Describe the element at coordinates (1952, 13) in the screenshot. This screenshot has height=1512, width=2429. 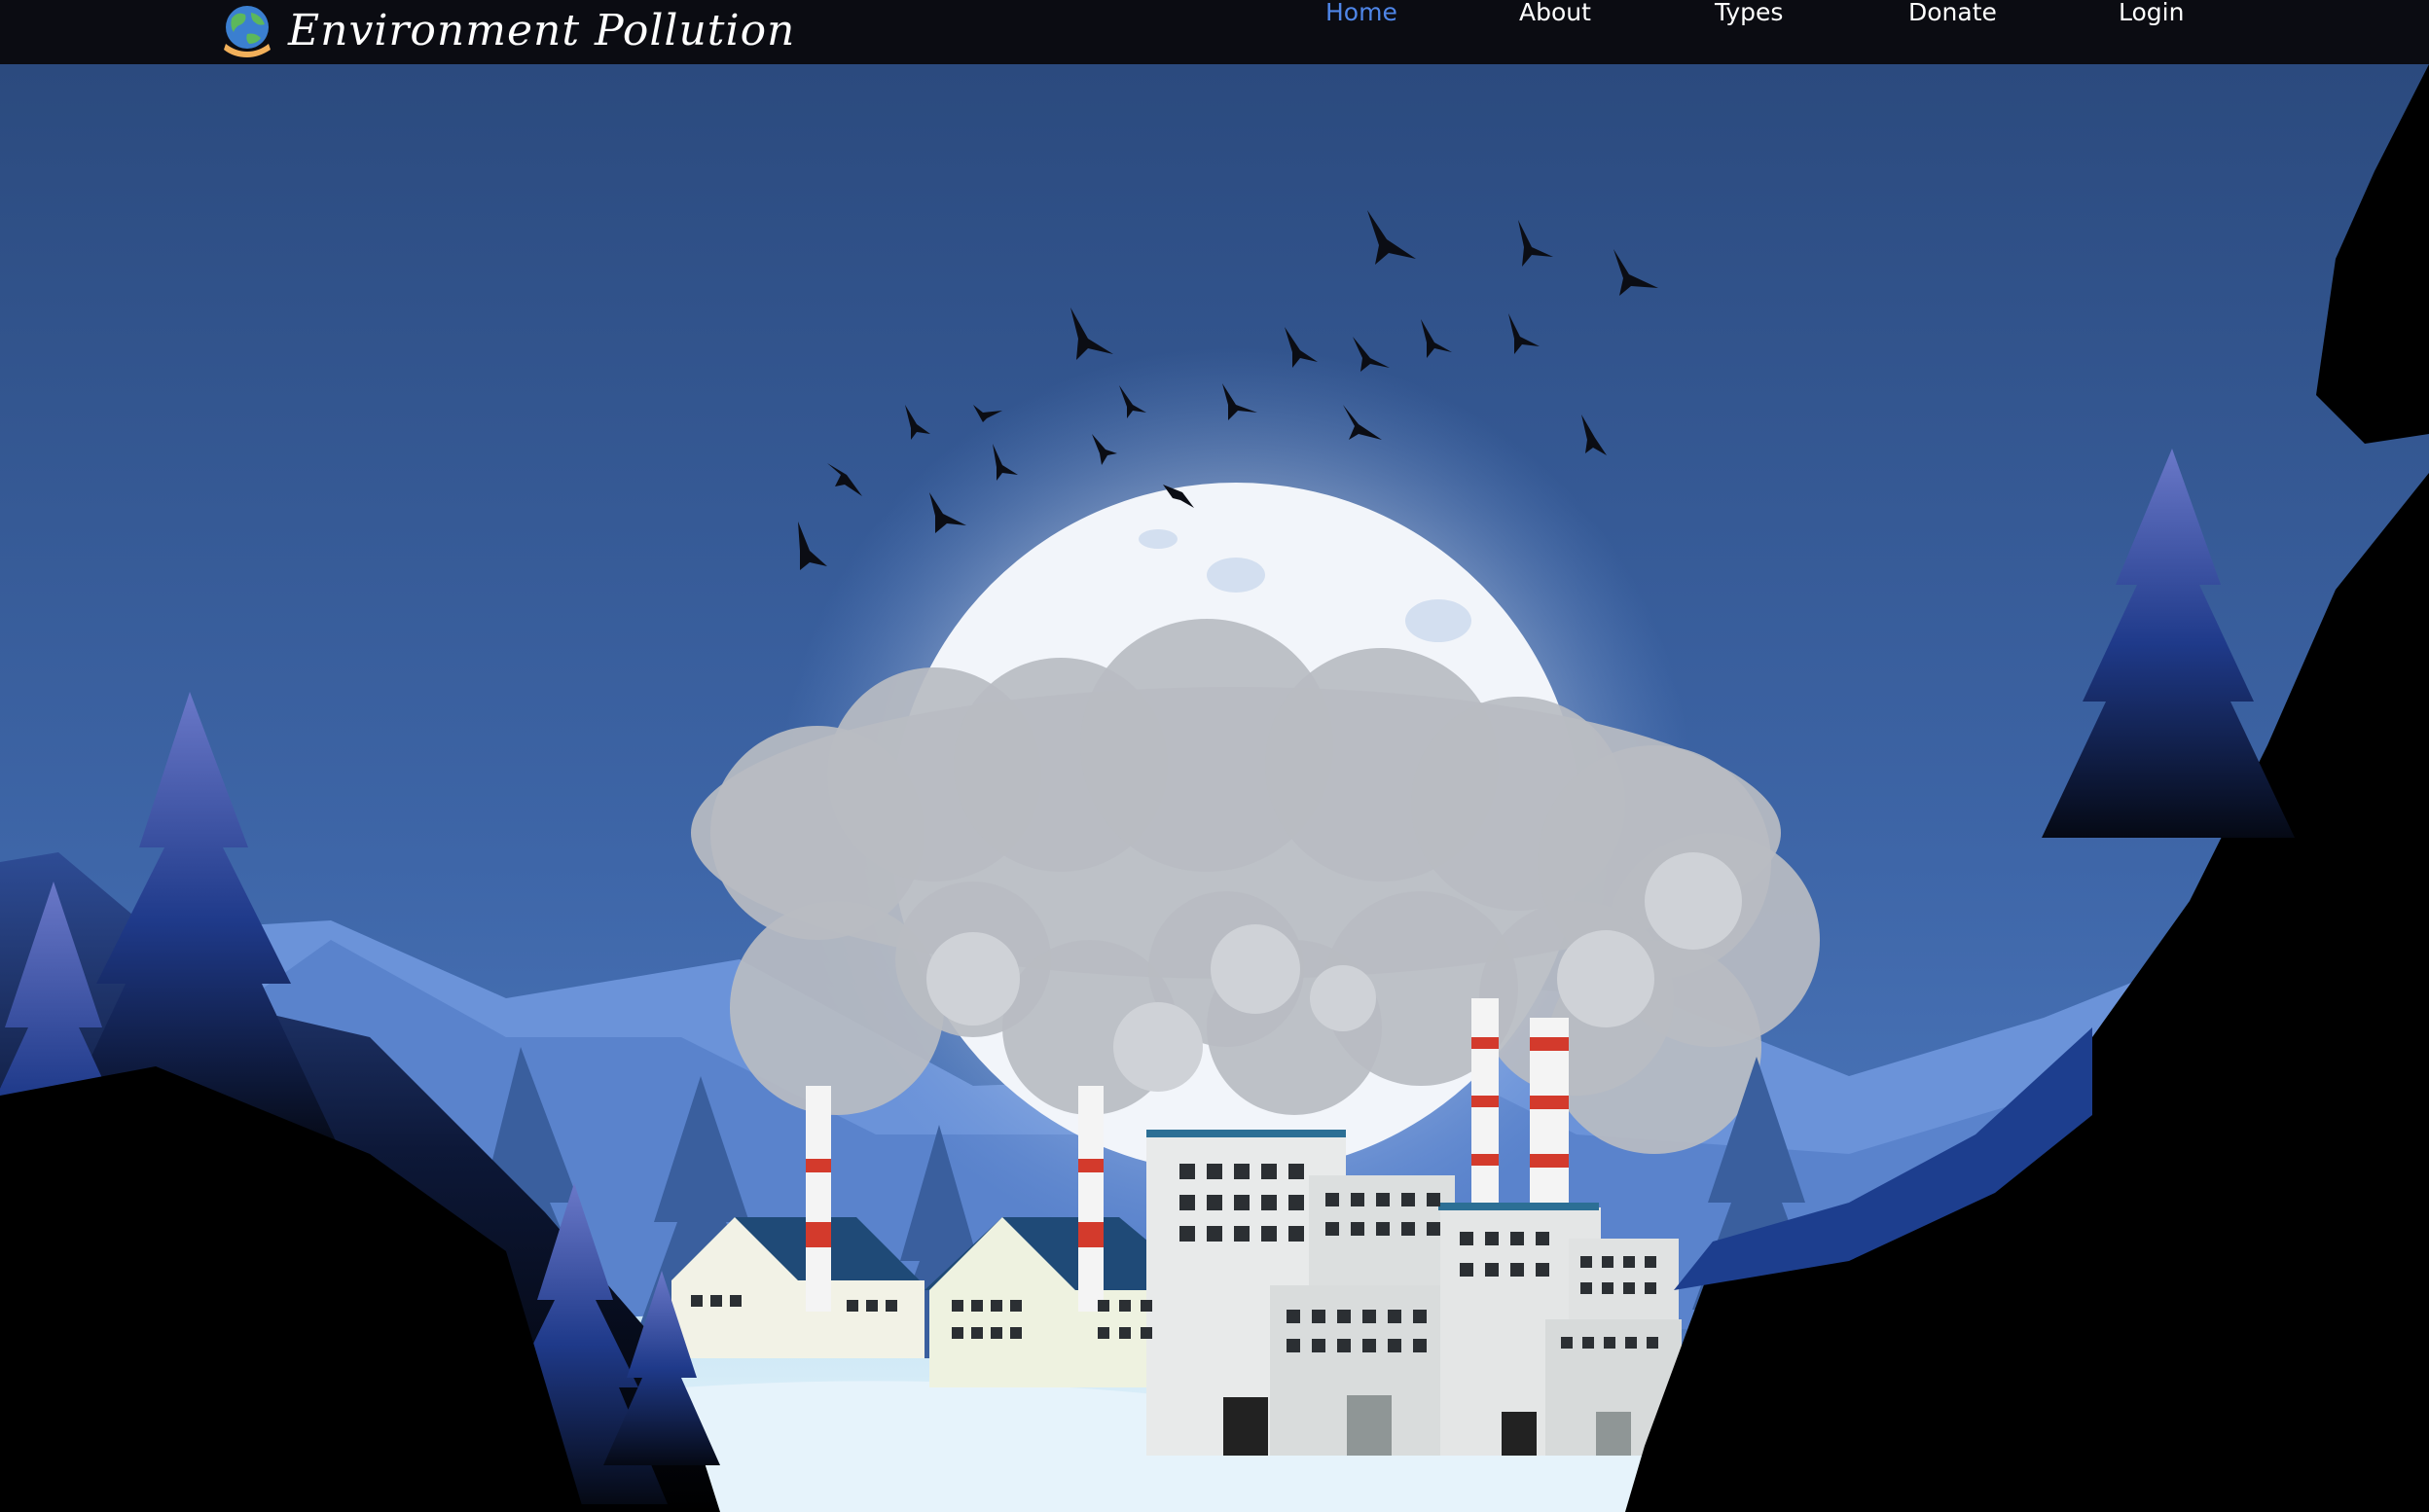
I see `nav-link-donate: Donate` at that location.